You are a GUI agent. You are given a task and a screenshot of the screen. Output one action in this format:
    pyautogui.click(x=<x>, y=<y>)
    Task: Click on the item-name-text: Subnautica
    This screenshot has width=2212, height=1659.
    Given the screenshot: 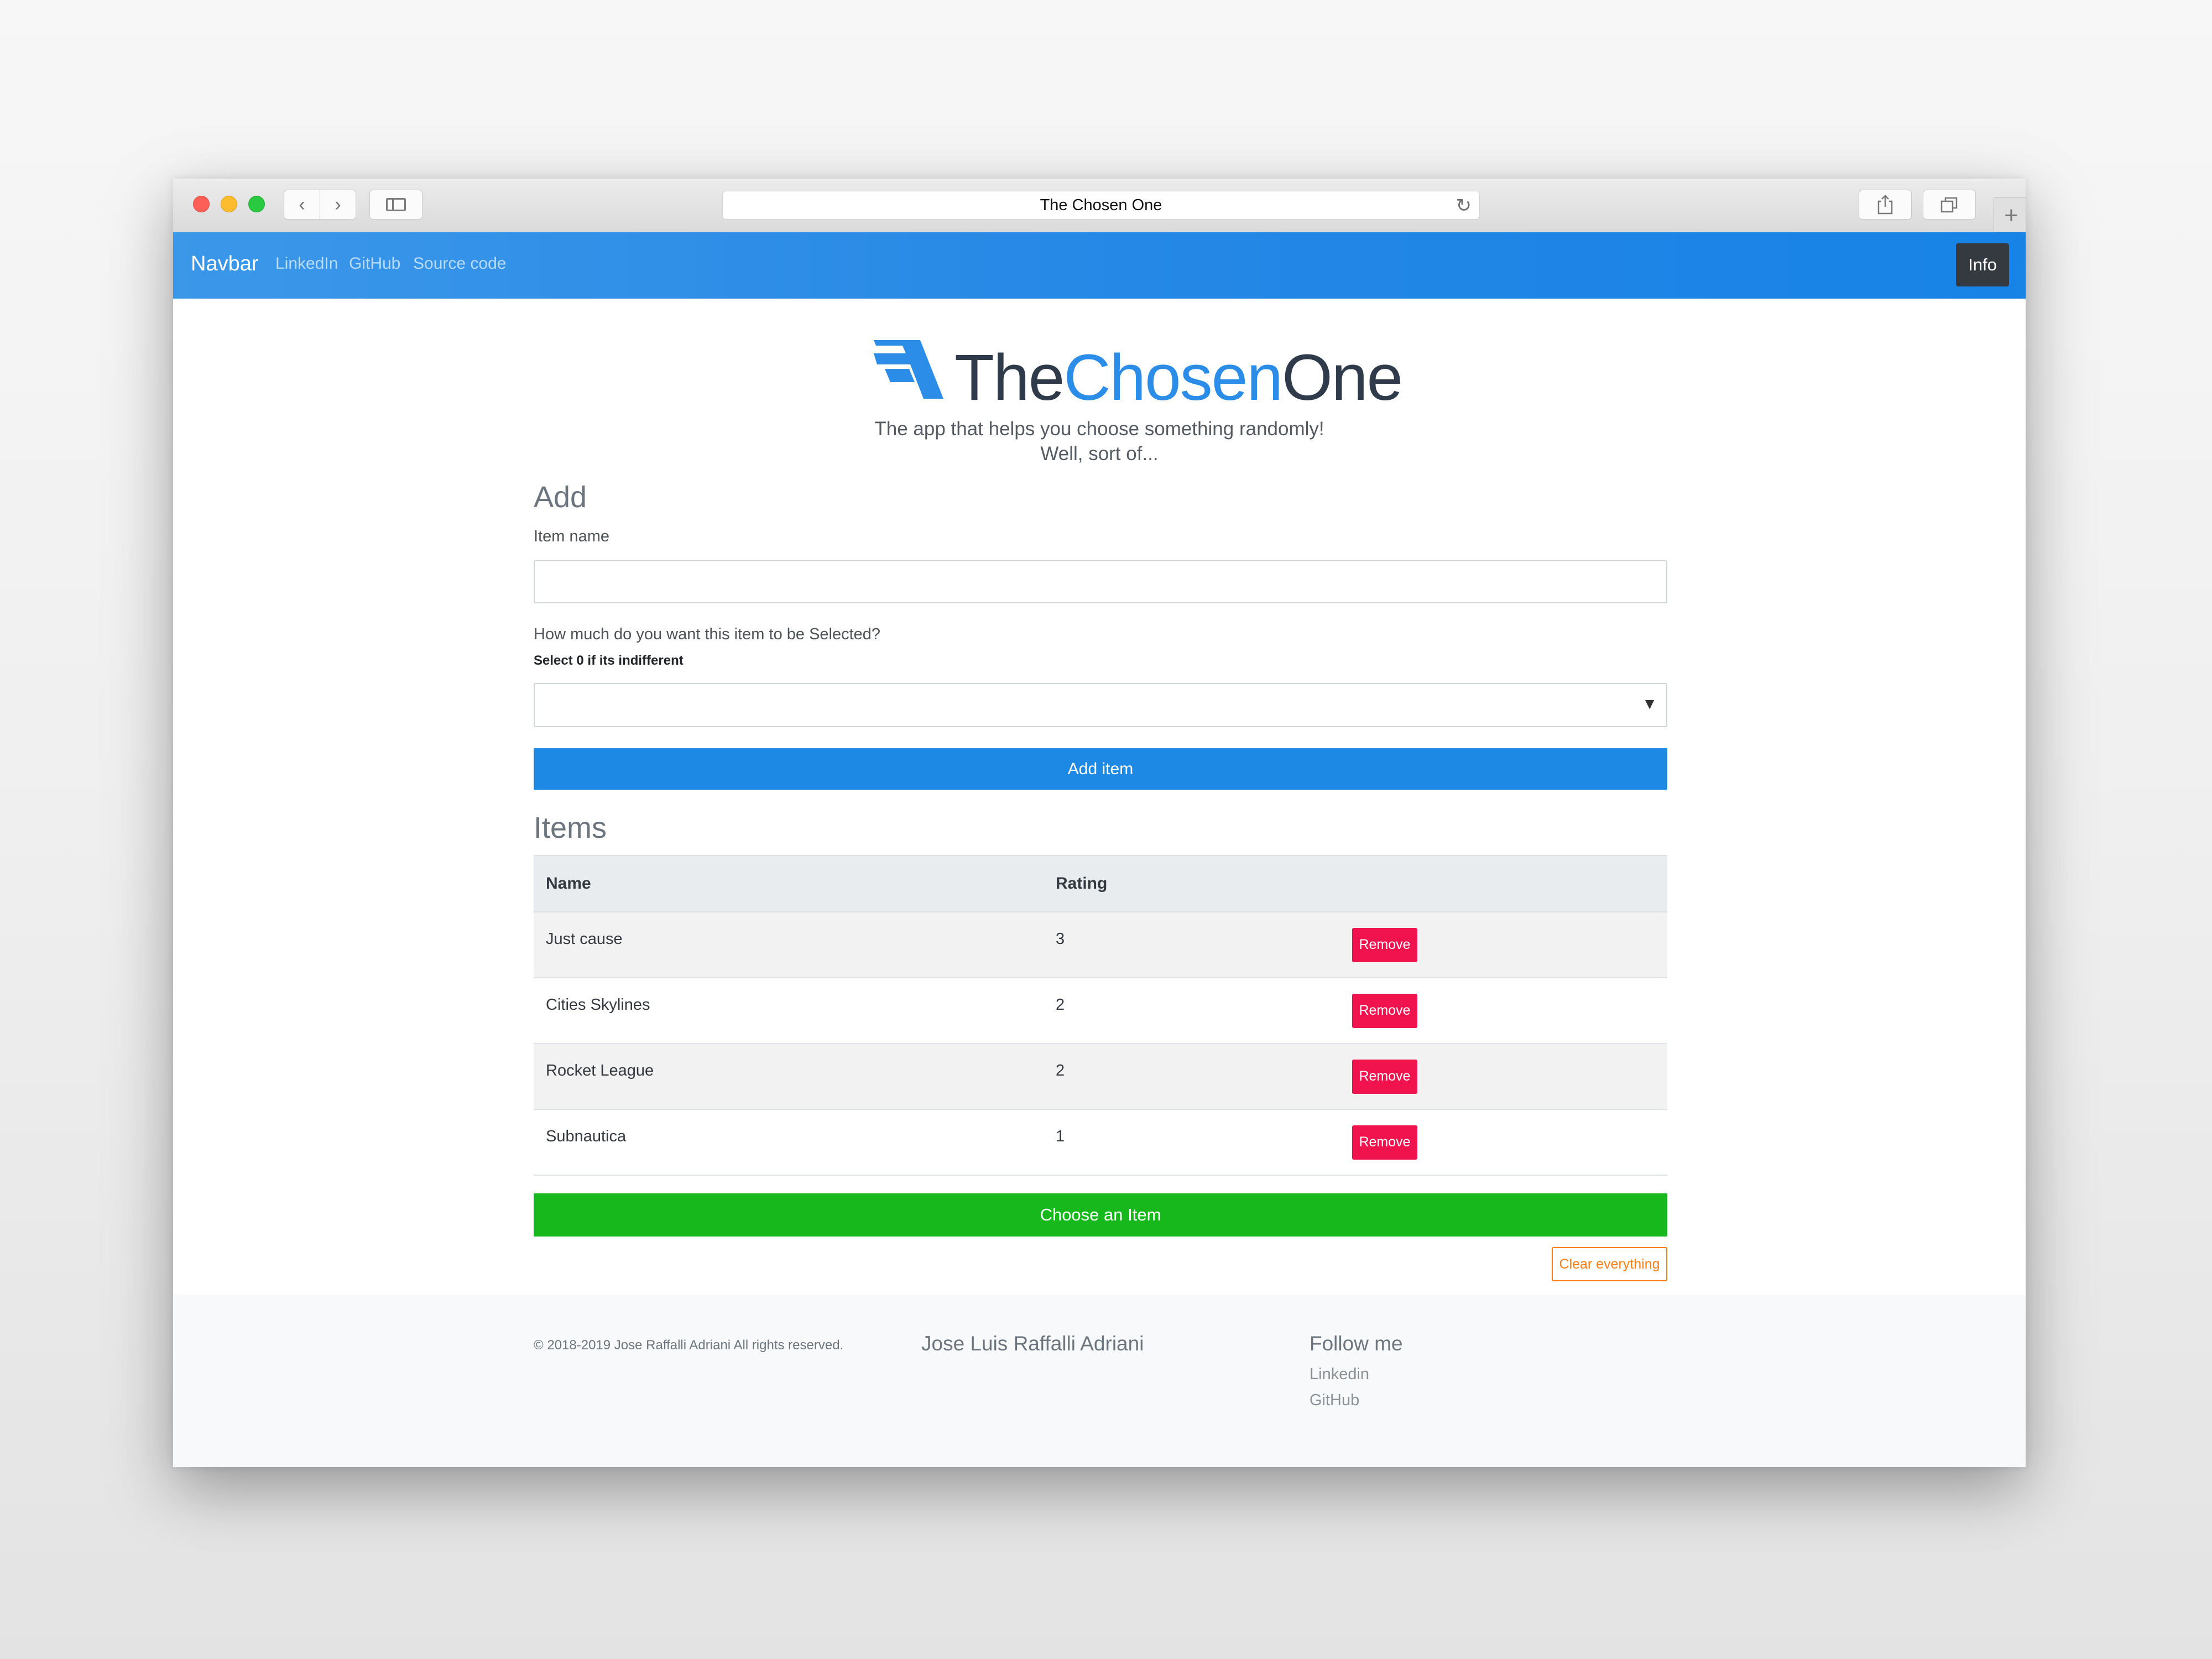 What is the action you would take?
    pyautogui.click(x=587, y=1137)
    